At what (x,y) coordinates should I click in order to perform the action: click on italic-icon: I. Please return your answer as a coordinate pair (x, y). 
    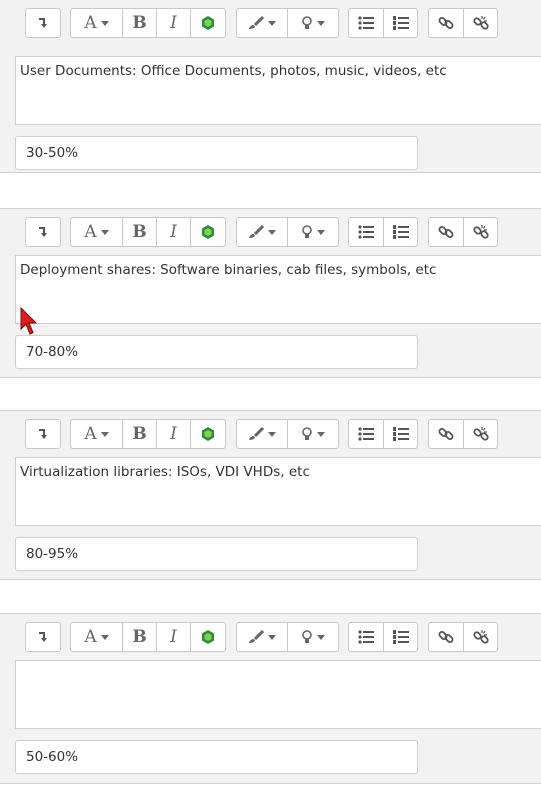
    Looking at the image, I should click on (173, 23).